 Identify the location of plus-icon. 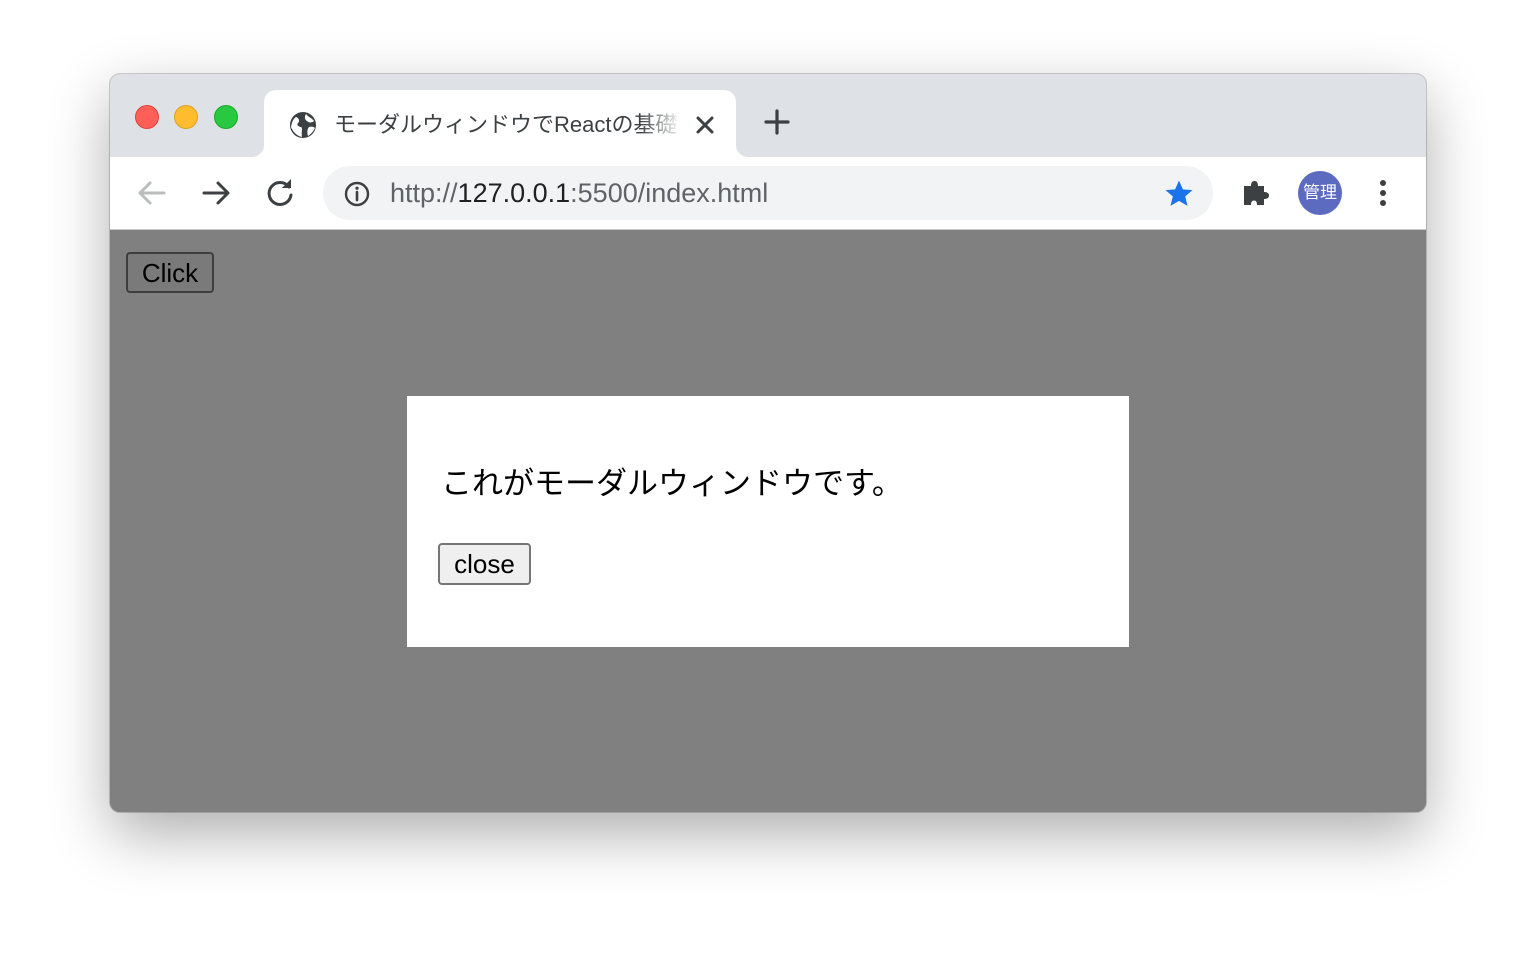
(777, 122).